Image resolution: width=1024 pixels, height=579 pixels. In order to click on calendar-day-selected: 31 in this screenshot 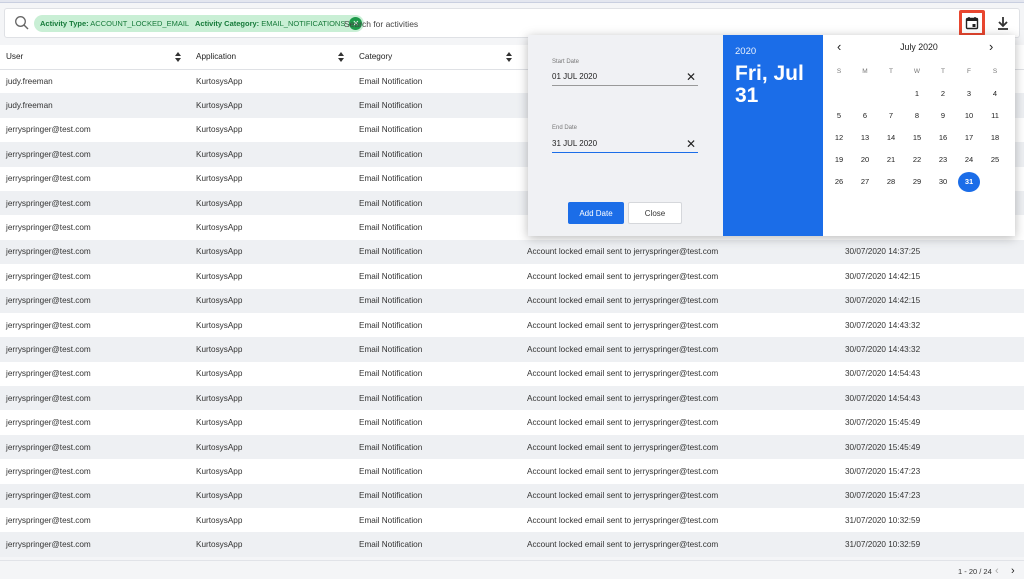, I will do `click(969, 182)`.